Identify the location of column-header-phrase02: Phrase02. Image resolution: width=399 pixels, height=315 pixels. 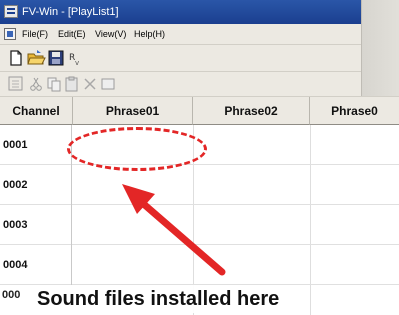
(251, 111).